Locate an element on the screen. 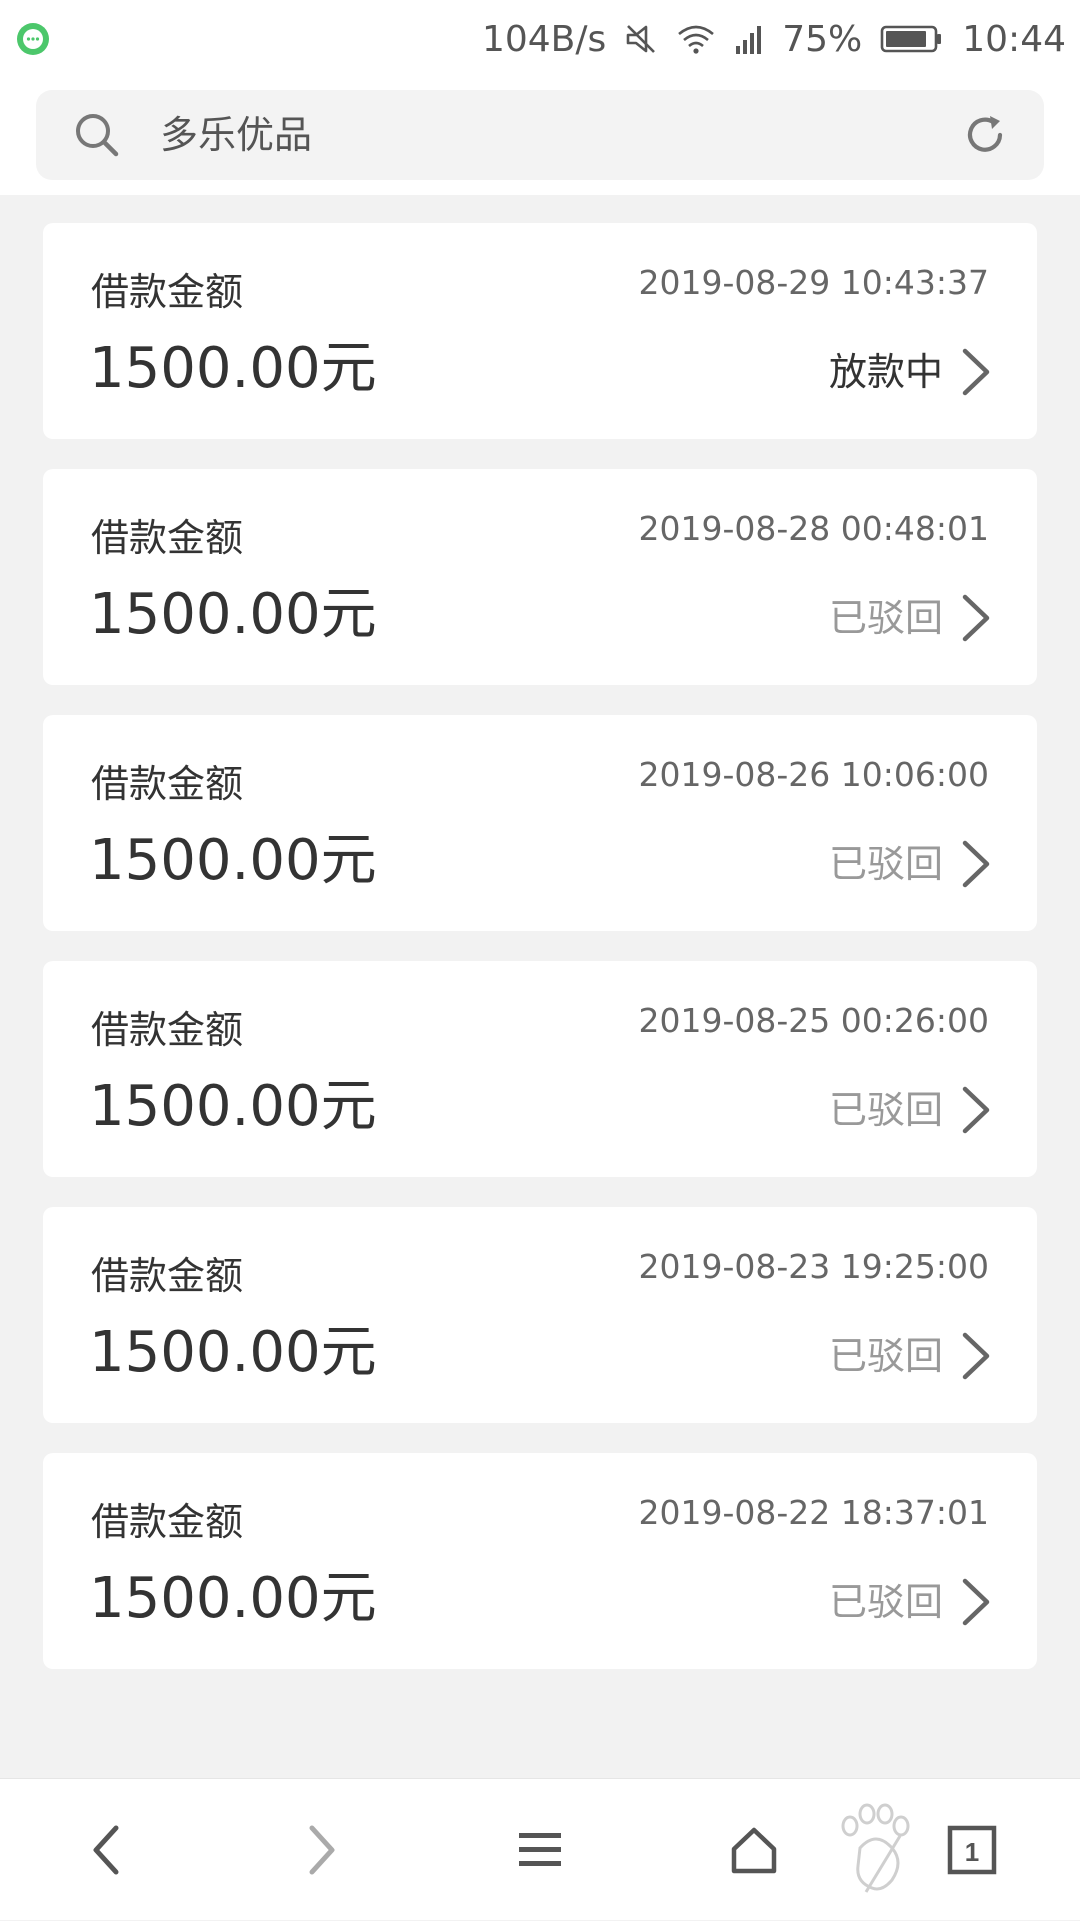 This screenshot has height=1921, width=1080. bottom-nav: 1 is located at coordinates (540, 1849).